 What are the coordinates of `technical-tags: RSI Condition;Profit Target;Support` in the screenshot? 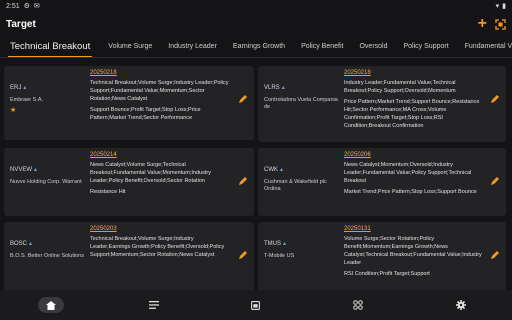 It's located at (387, 273).